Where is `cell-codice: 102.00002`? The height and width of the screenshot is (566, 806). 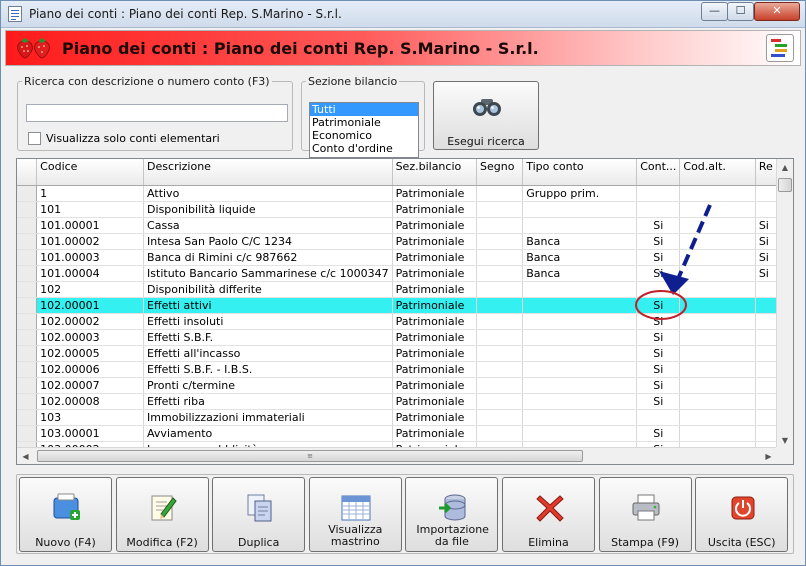 cell-codice: 102.00002 is located at coordinates (90, 321).